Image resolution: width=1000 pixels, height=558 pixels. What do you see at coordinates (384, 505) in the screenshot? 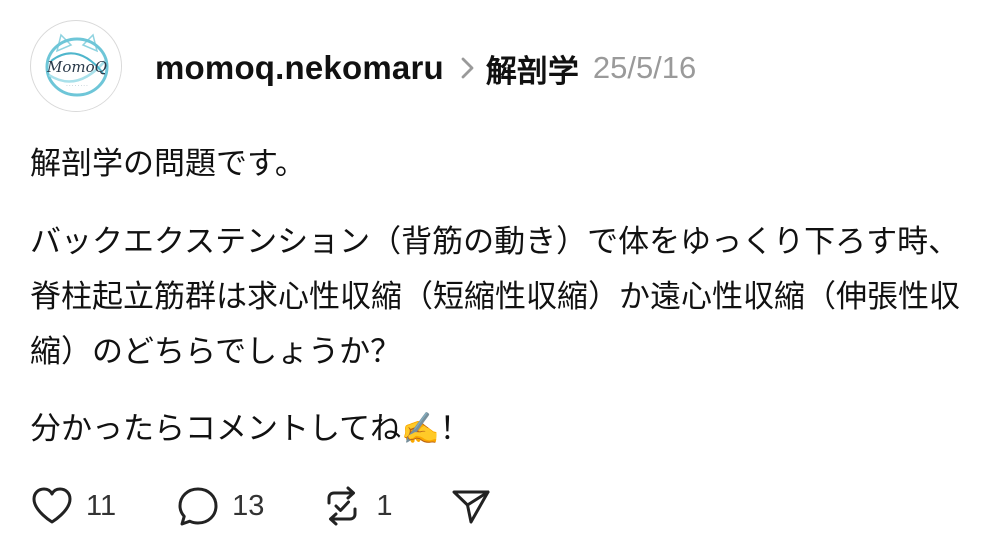
I see `repost-count: 1` at bounding box center [384, 505].